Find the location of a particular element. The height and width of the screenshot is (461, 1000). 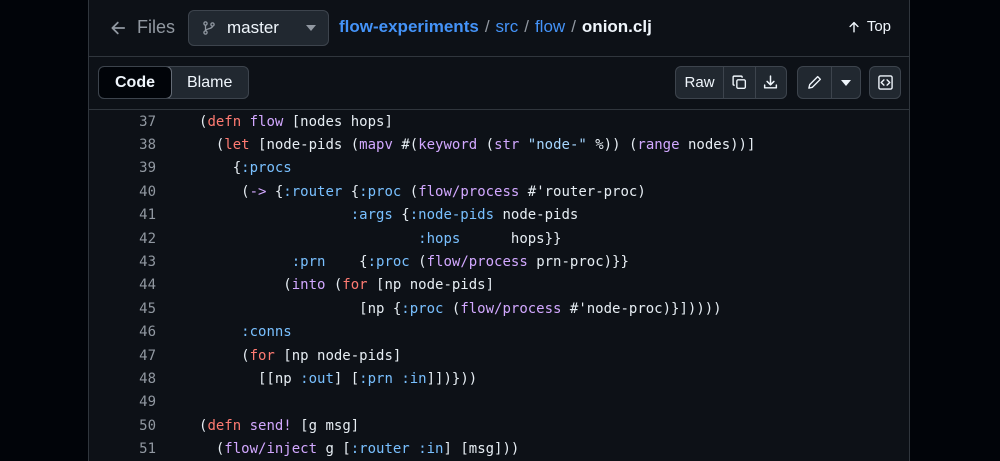

code-token: range is located at coordinates (658, 145).